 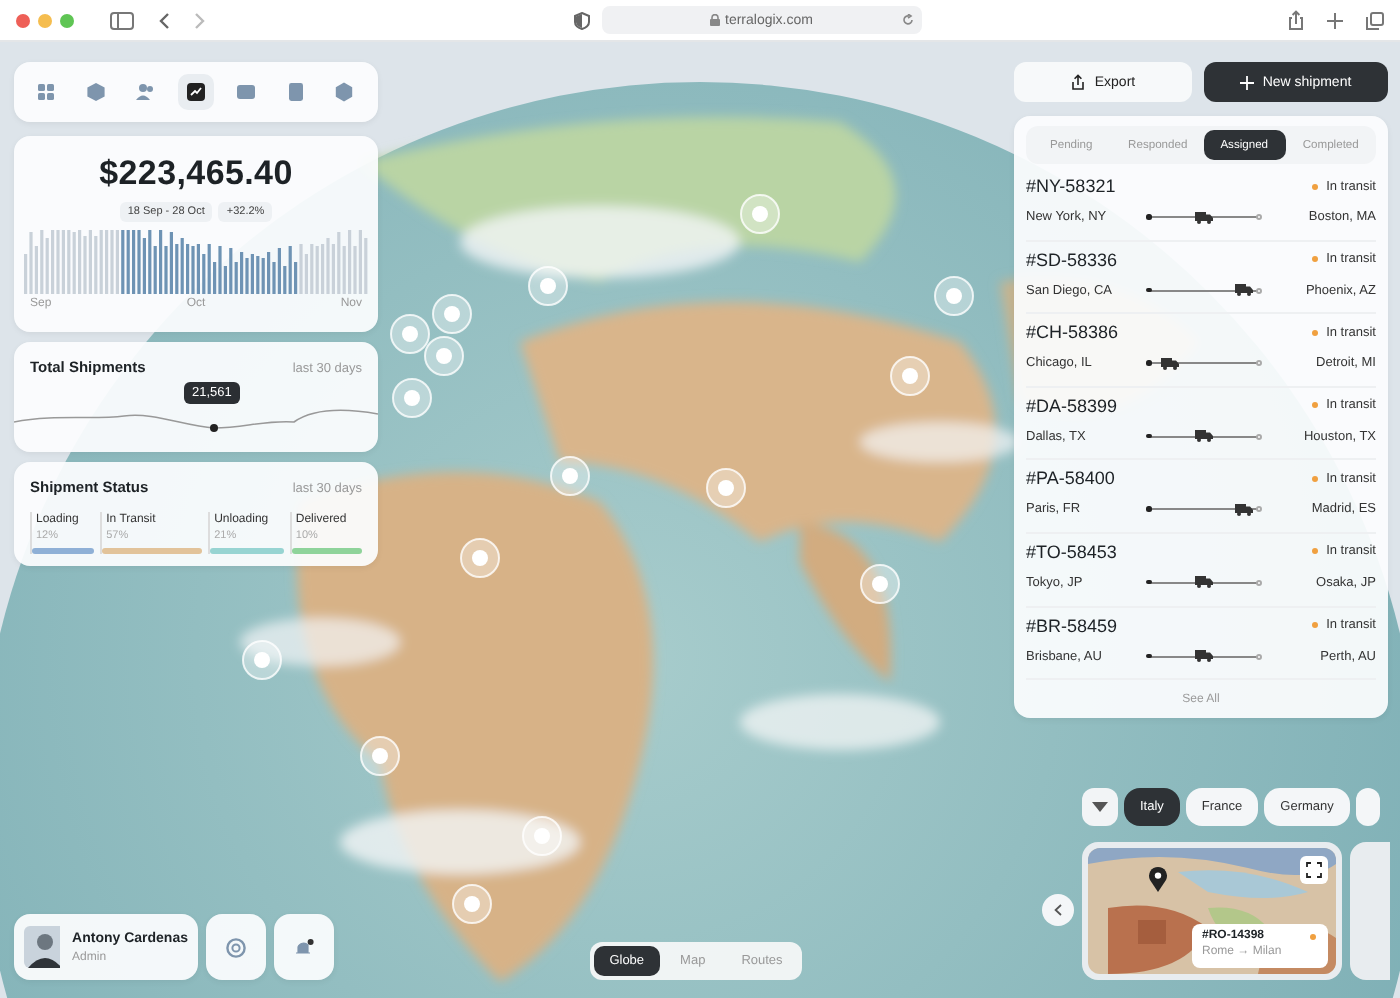 What do you see at coordinates (907, 20) in the screenshot?
I see `reload-icon` at bounding box center [907, 20].